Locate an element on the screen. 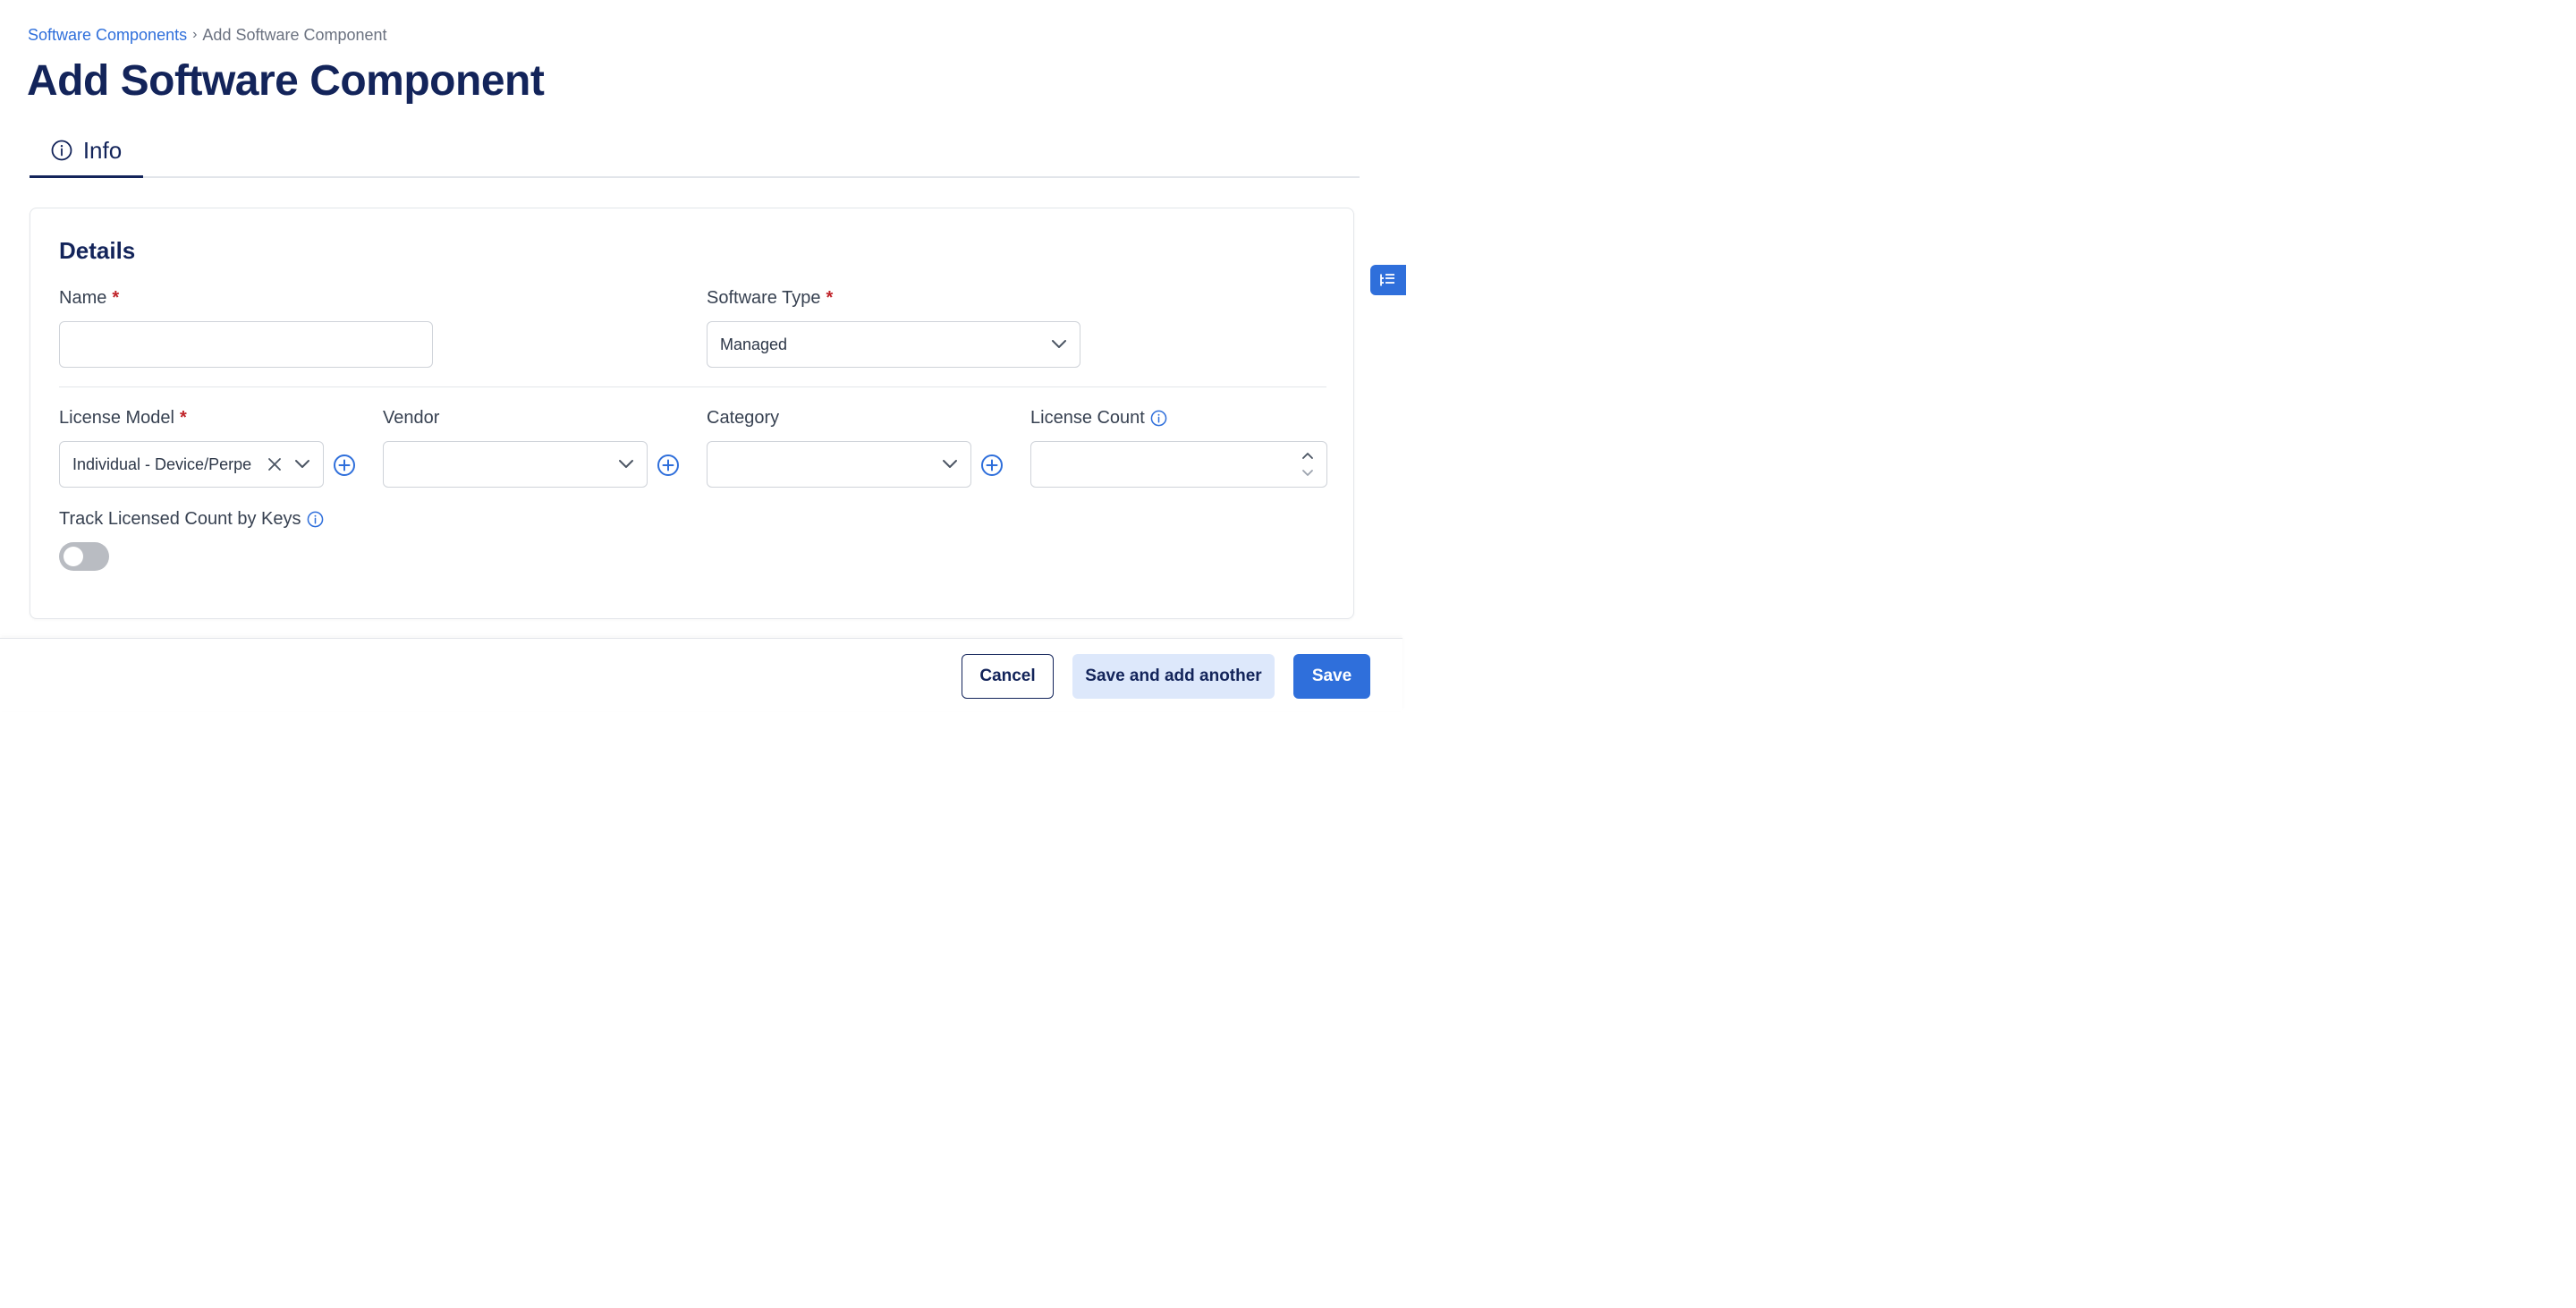 The image size is (2576, 1308). license-model-select: Individual - Device/Perpe is located at coordinates (191, 464).